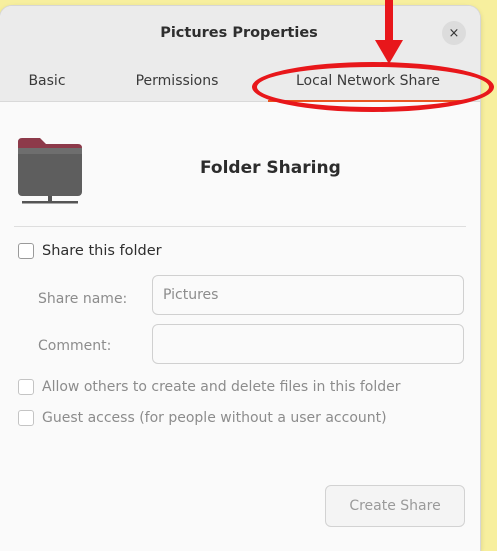  Describe the element at coordinates (389, 32) in the screenshot. I see `down-arrow-icon` at that location.